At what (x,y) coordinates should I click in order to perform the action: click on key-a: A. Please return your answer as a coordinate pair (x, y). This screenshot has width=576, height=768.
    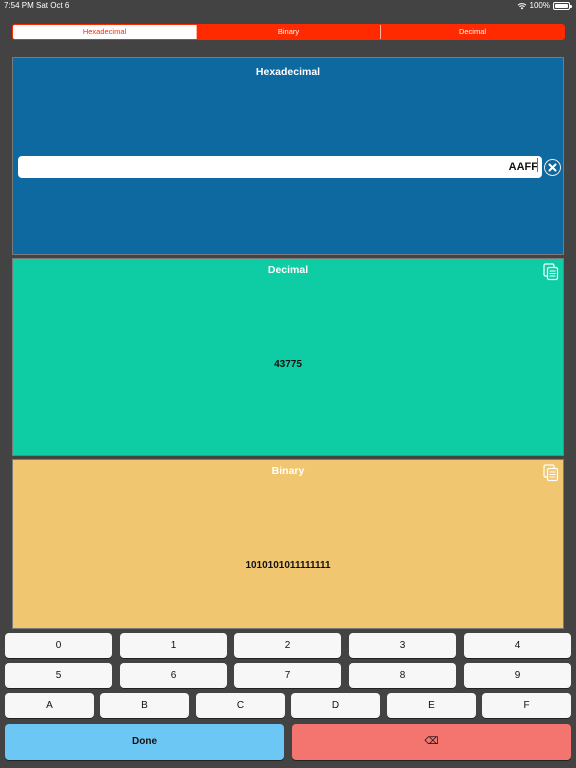
    Looking at the image, I should click on (49, 705).